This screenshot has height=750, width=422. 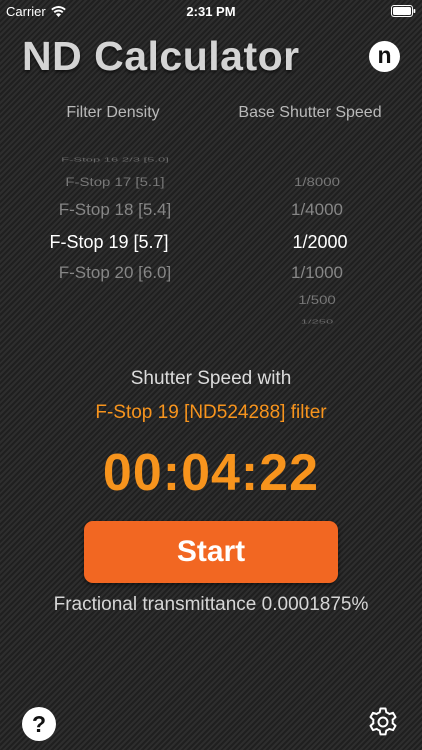 I want to click on picker-option: F-Stop 16 2/3 [5.0], so click(x=115, y=159).